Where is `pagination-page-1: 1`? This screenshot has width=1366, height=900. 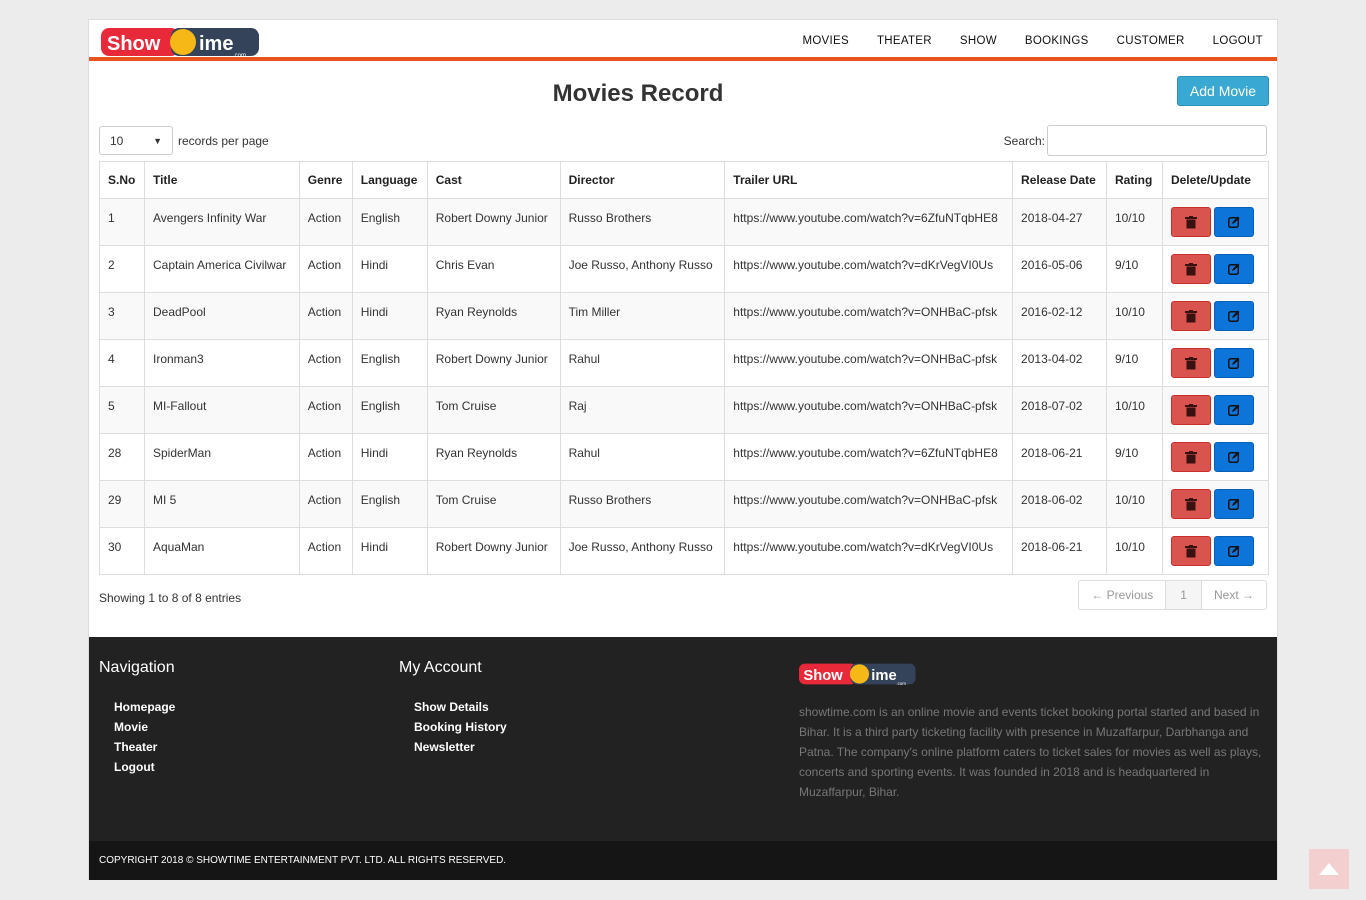 pagination-page-1: 1 is located at coordinates (1184, 595).